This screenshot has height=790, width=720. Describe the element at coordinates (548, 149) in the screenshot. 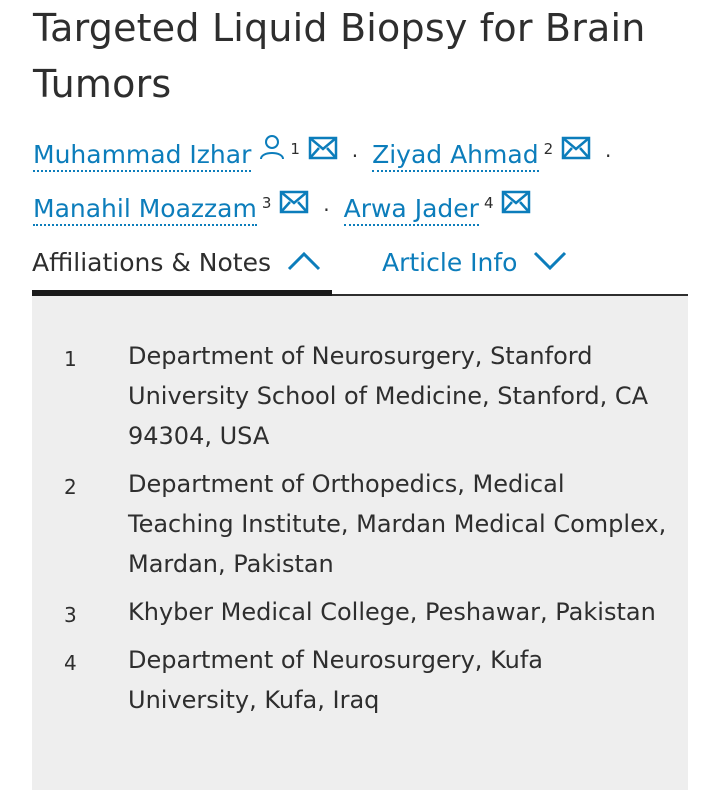

I see `author-affiliation-ref-2: 2` at that location.